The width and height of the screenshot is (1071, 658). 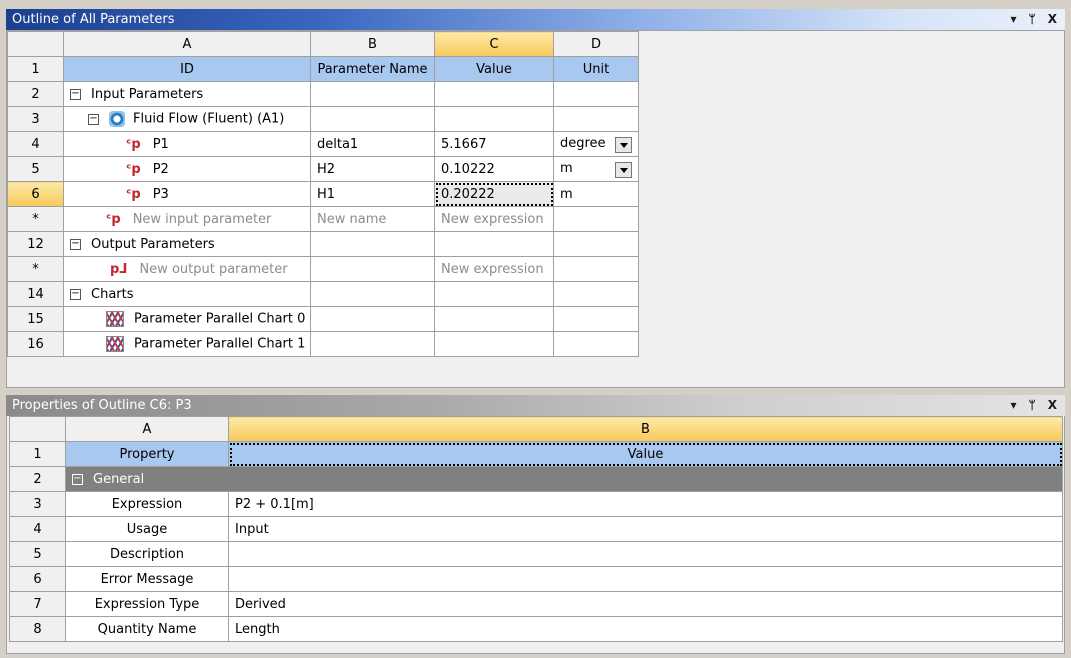 What do you see at coordinates (187, 344) in the screenshot?
I see `chart-item: Parameter Parallel Chart 1` at bounding box center [187, 344].